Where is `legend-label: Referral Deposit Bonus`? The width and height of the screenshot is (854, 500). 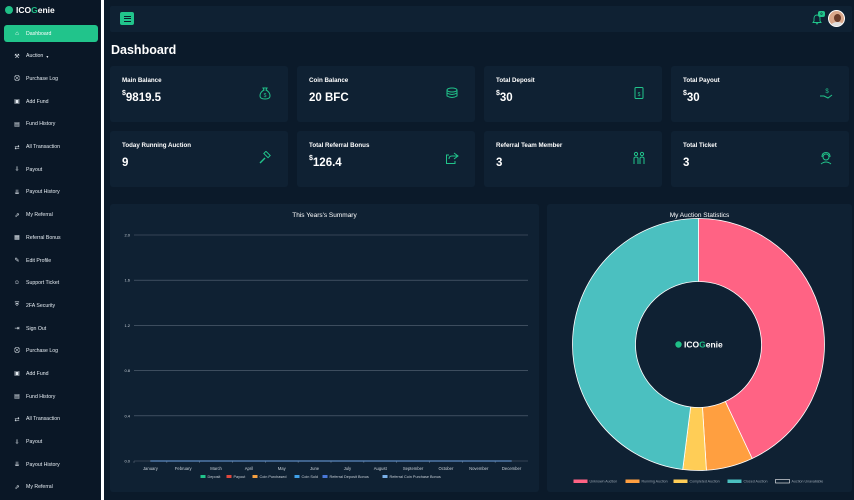
legend-label: Referral Deposit Bonus is located at coordinates (349, 477).